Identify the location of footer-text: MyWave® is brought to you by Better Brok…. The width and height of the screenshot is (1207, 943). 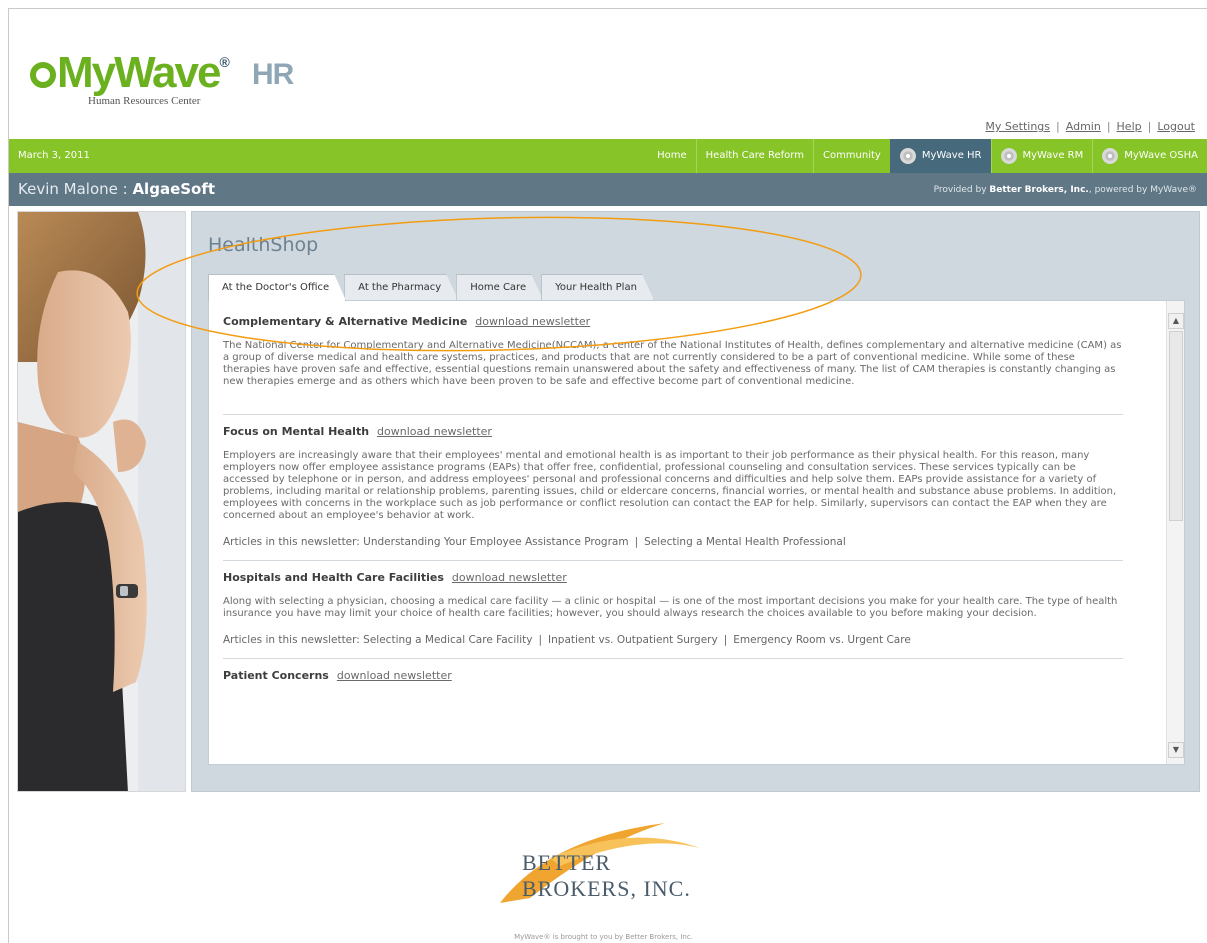
(603, 937).